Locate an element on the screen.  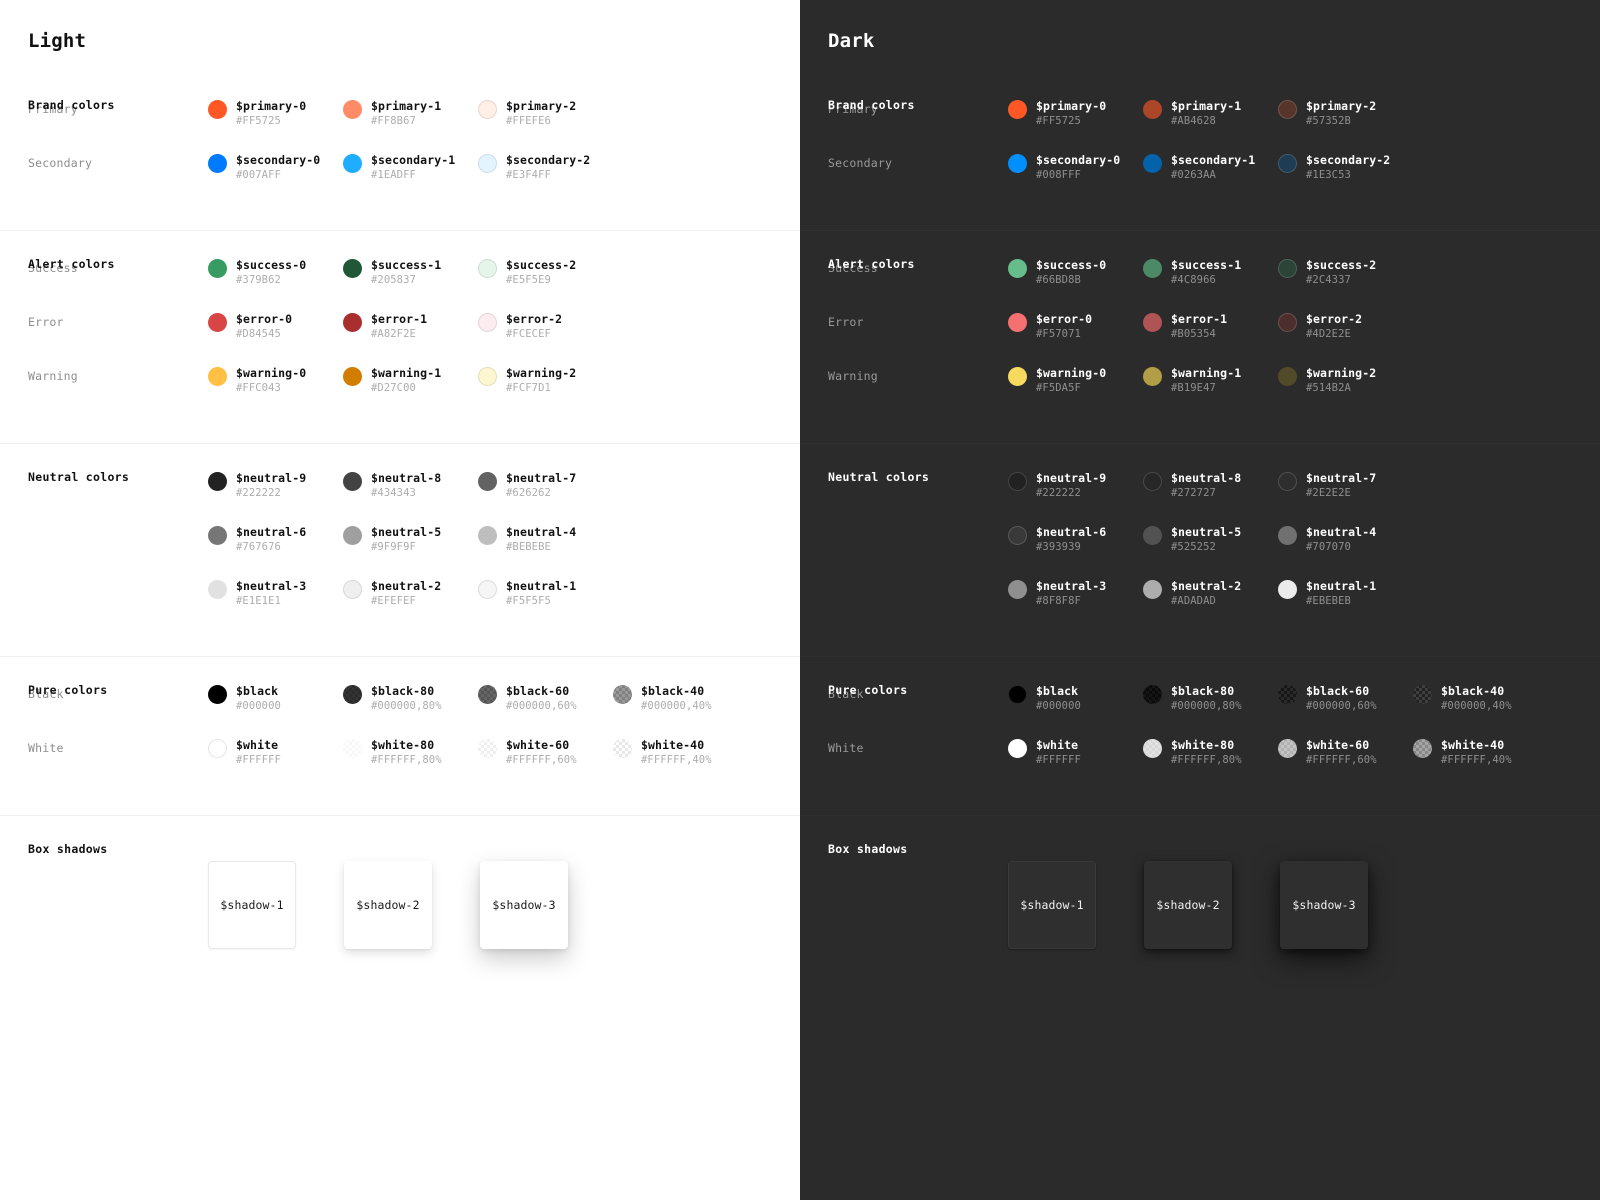
color-swatch: $neutral-3 #E1E1E1 is located at coordinates (275, 593).